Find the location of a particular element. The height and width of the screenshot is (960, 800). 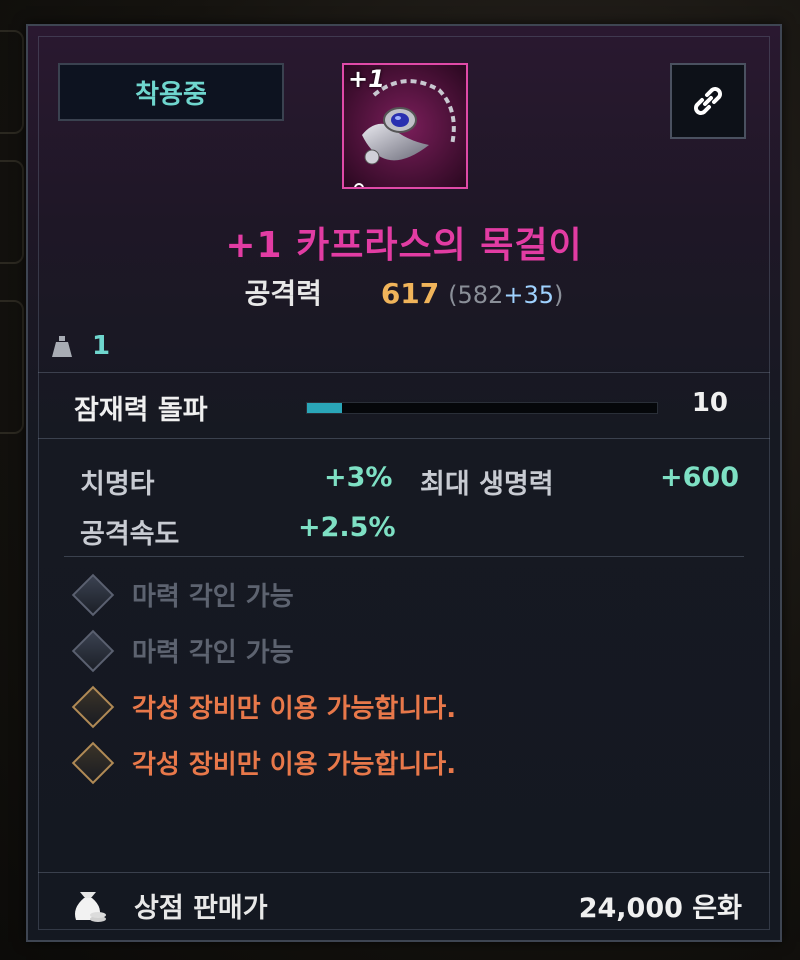

attack-bonus: +35 is located at coordinates (528, 295).